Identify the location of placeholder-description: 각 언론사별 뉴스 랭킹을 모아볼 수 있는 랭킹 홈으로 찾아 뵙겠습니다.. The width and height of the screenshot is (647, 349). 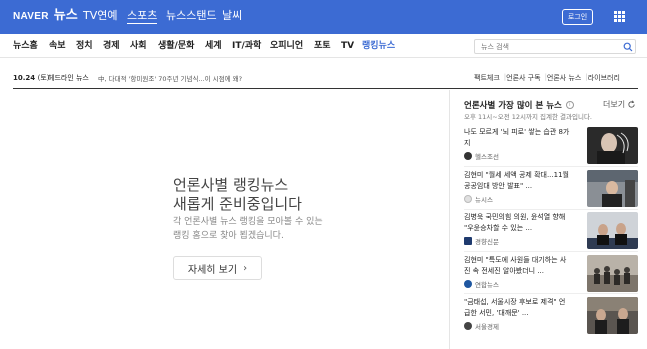
(248, 229).